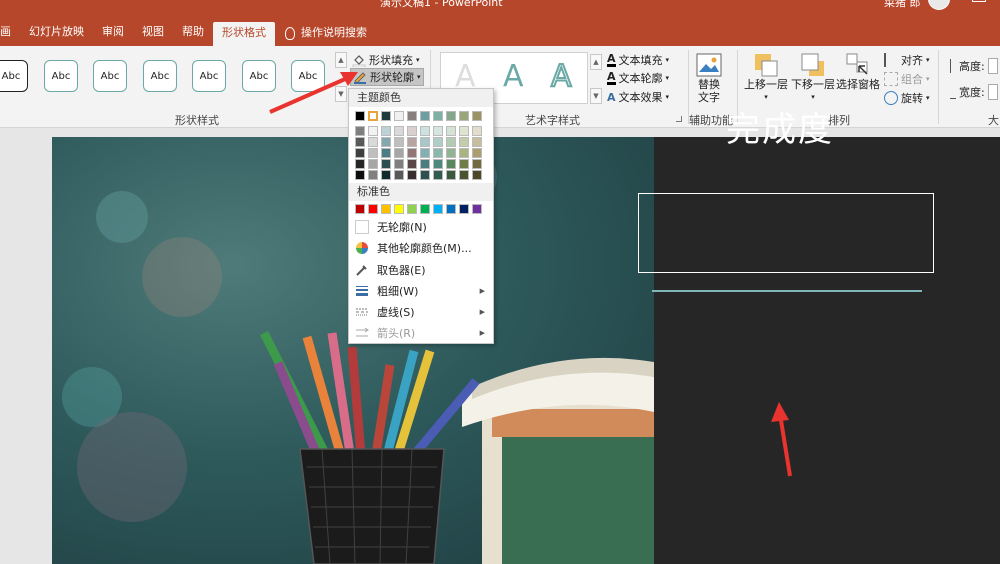 The image size is (1000, 564). Describe the element at coordinates (160, 76) in the screenshot. I see `shape-style-4: Abc` at that location.